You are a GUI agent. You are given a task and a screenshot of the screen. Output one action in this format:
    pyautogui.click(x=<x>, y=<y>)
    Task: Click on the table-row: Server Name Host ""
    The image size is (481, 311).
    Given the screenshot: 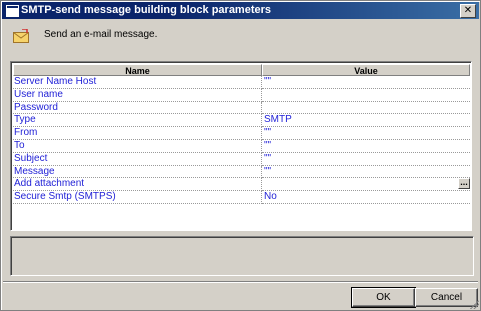 What is the action you would take?
    pyautogui.click(x=241, y=82)
    